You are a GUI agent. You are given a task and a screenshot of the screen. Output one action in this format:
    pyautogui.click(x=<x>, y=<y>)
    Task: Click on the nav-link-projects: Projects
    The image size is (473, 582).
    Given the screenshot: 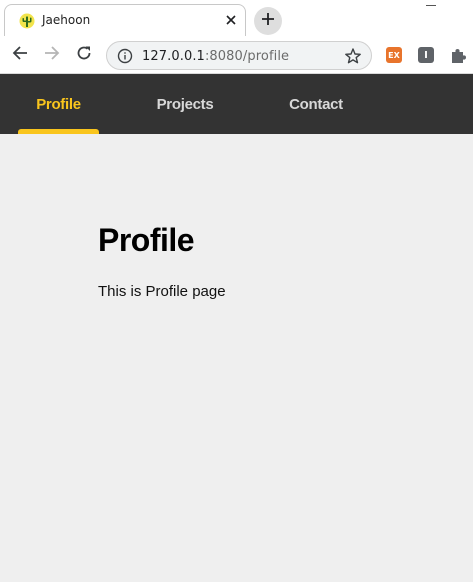 What is the action you would take?
    pyautogui.click(x=185, y=104)
    